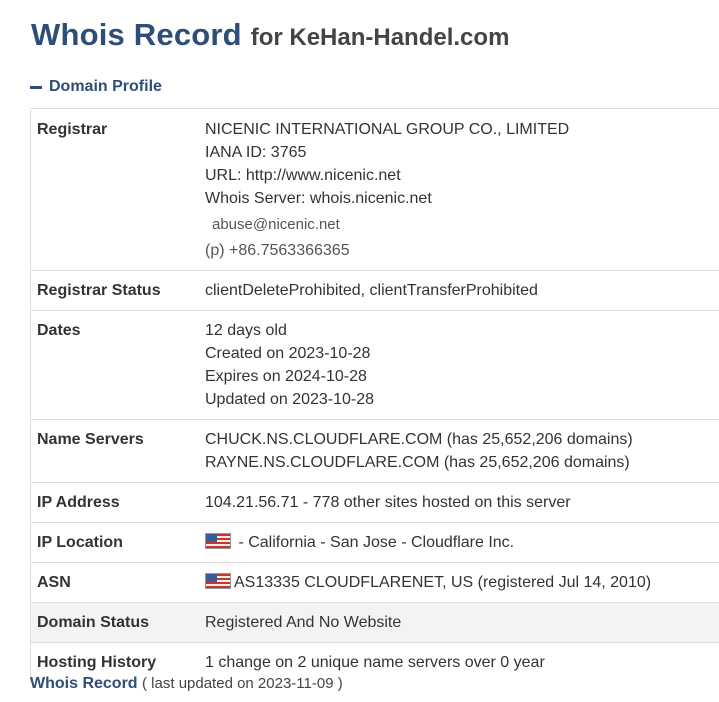 Image resolution: width=719 pixels, height=702 pixels. I want to click on domain-profile-toggle: Domain Profile, so click(96, 87).